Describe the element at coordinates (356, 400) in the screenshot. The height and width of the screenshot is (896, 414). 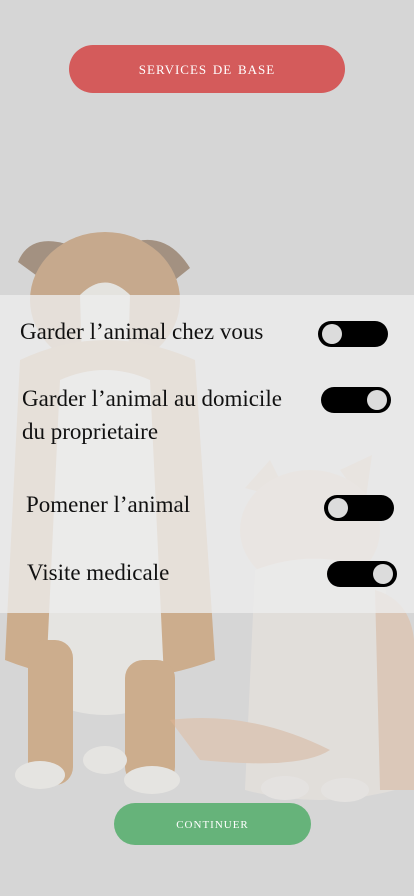
I see `service-toggle-garder-domicile` at that location.